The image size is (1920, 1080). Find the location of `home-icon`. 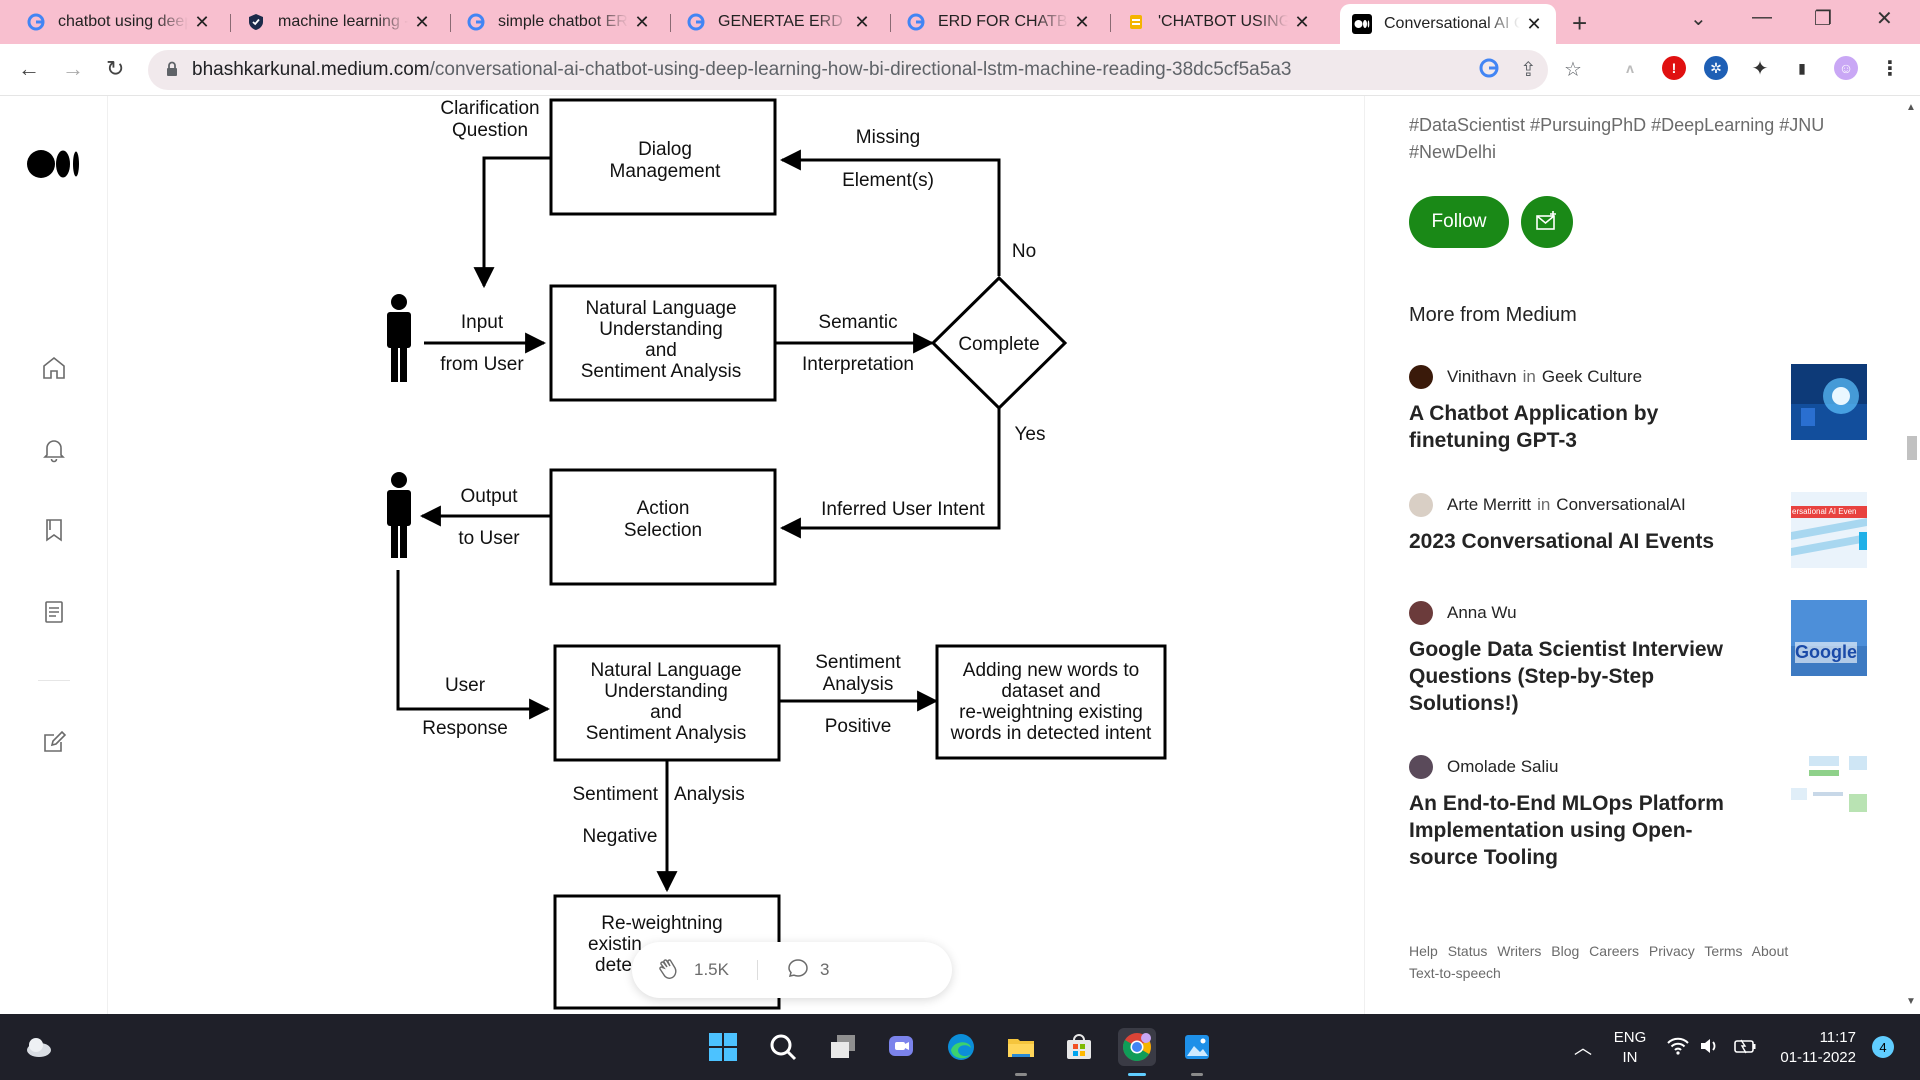

home-icon is located at coordinates (54, 368).